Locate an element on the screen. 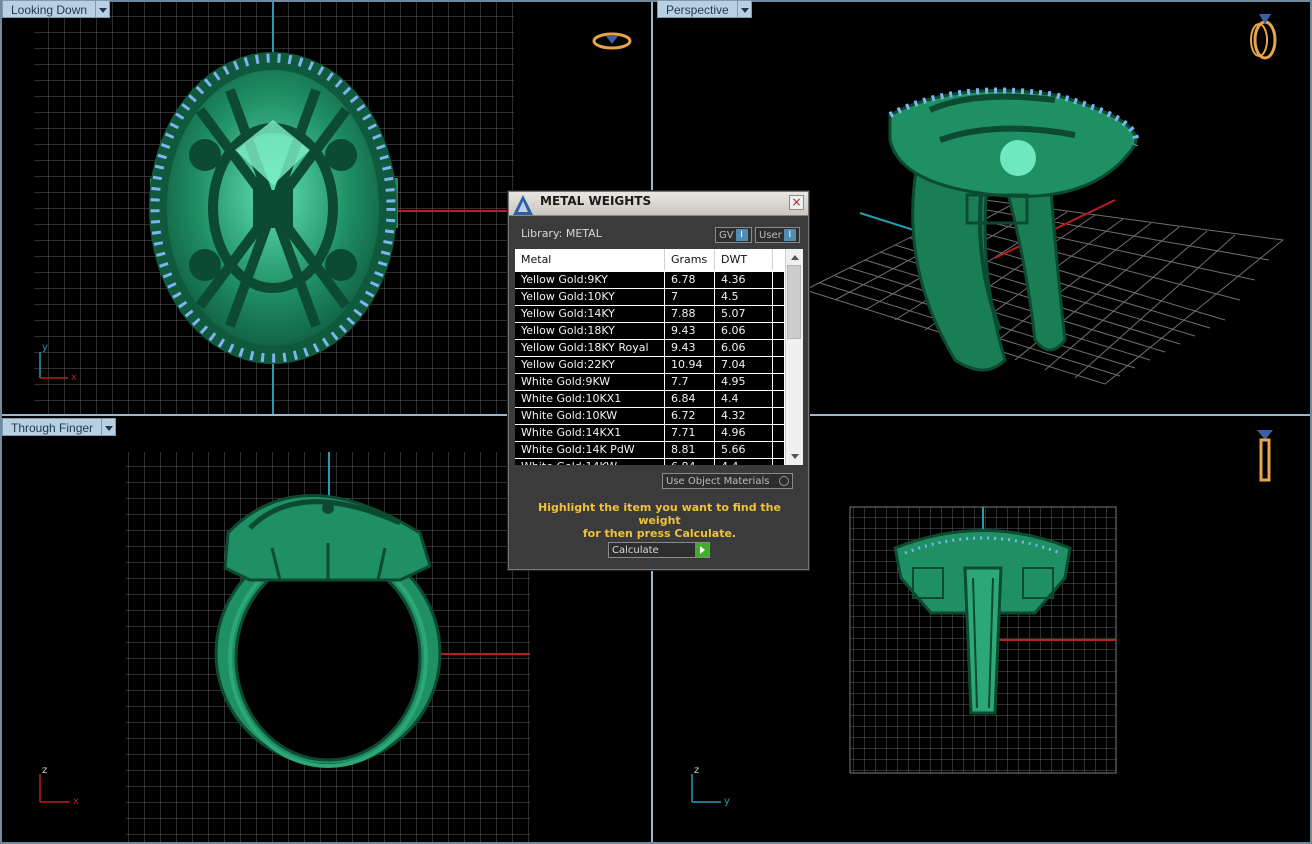 The image size is (1312, 844). table-row: Yellow Gold:9KY 6.78 4.36 is located at coordinates (650, 280).